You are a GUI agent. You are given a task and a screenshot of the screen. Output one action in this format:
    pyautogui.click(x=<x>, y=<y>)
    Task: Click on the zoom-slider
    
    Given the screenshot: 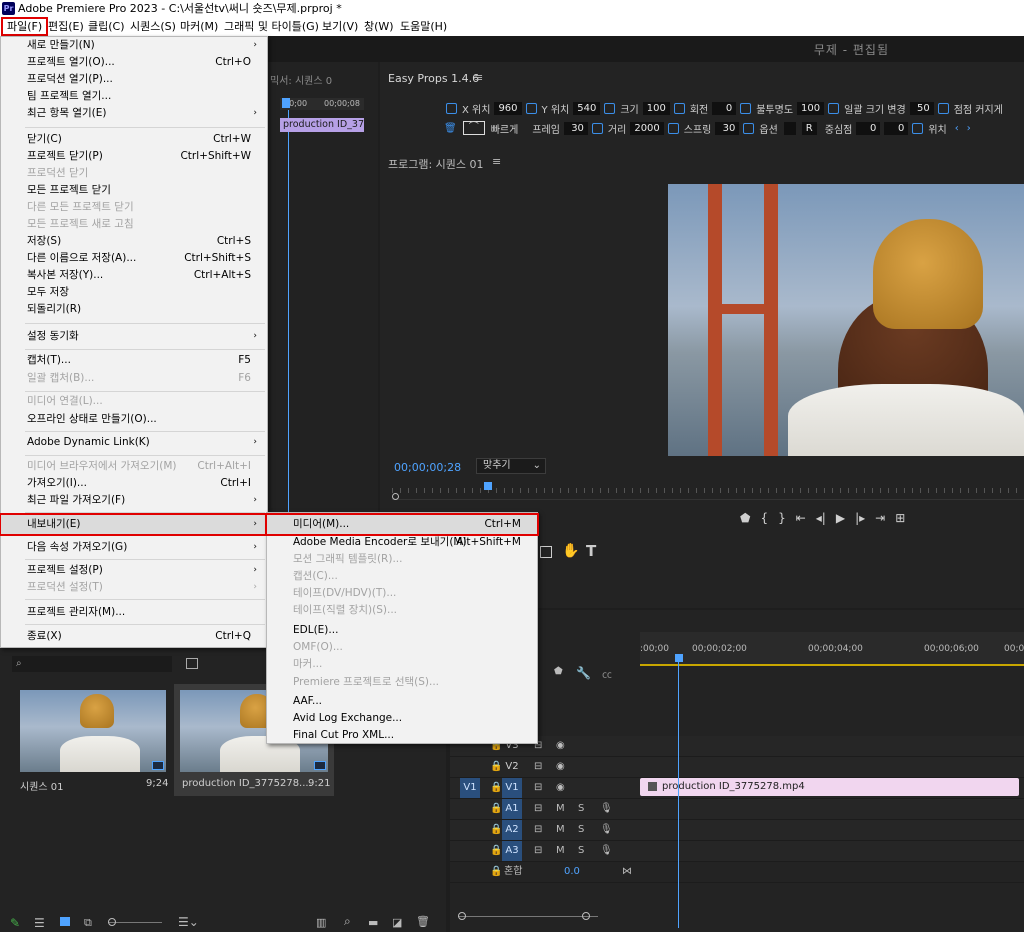 What is the action you would take?
    pyautogui.click(x=135, y=922)
    